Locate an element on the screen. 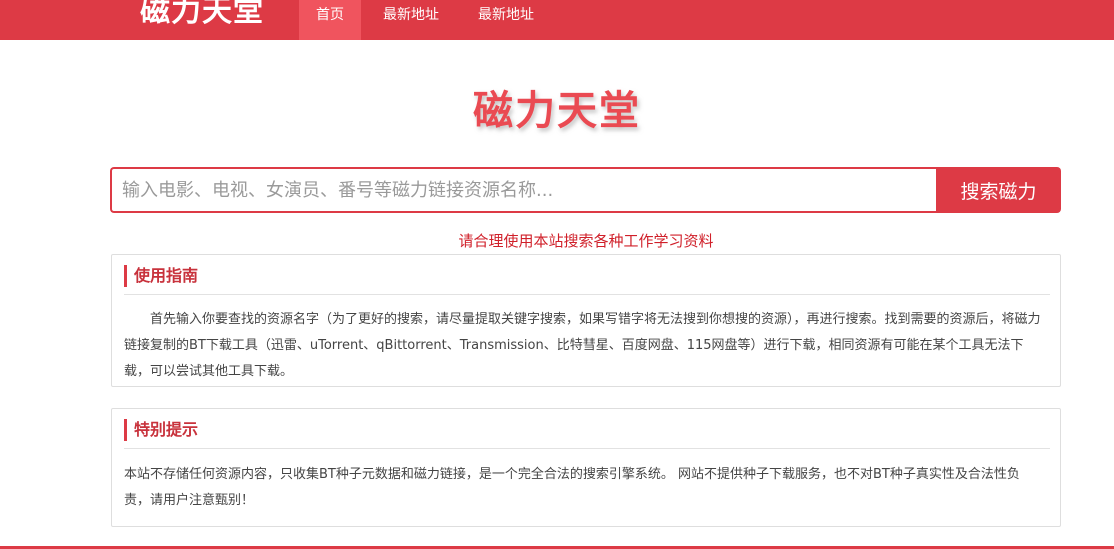 This screenshot has width=1114, height=549. brand-title: 磁力天堂 is located at coordinates (557, 111).